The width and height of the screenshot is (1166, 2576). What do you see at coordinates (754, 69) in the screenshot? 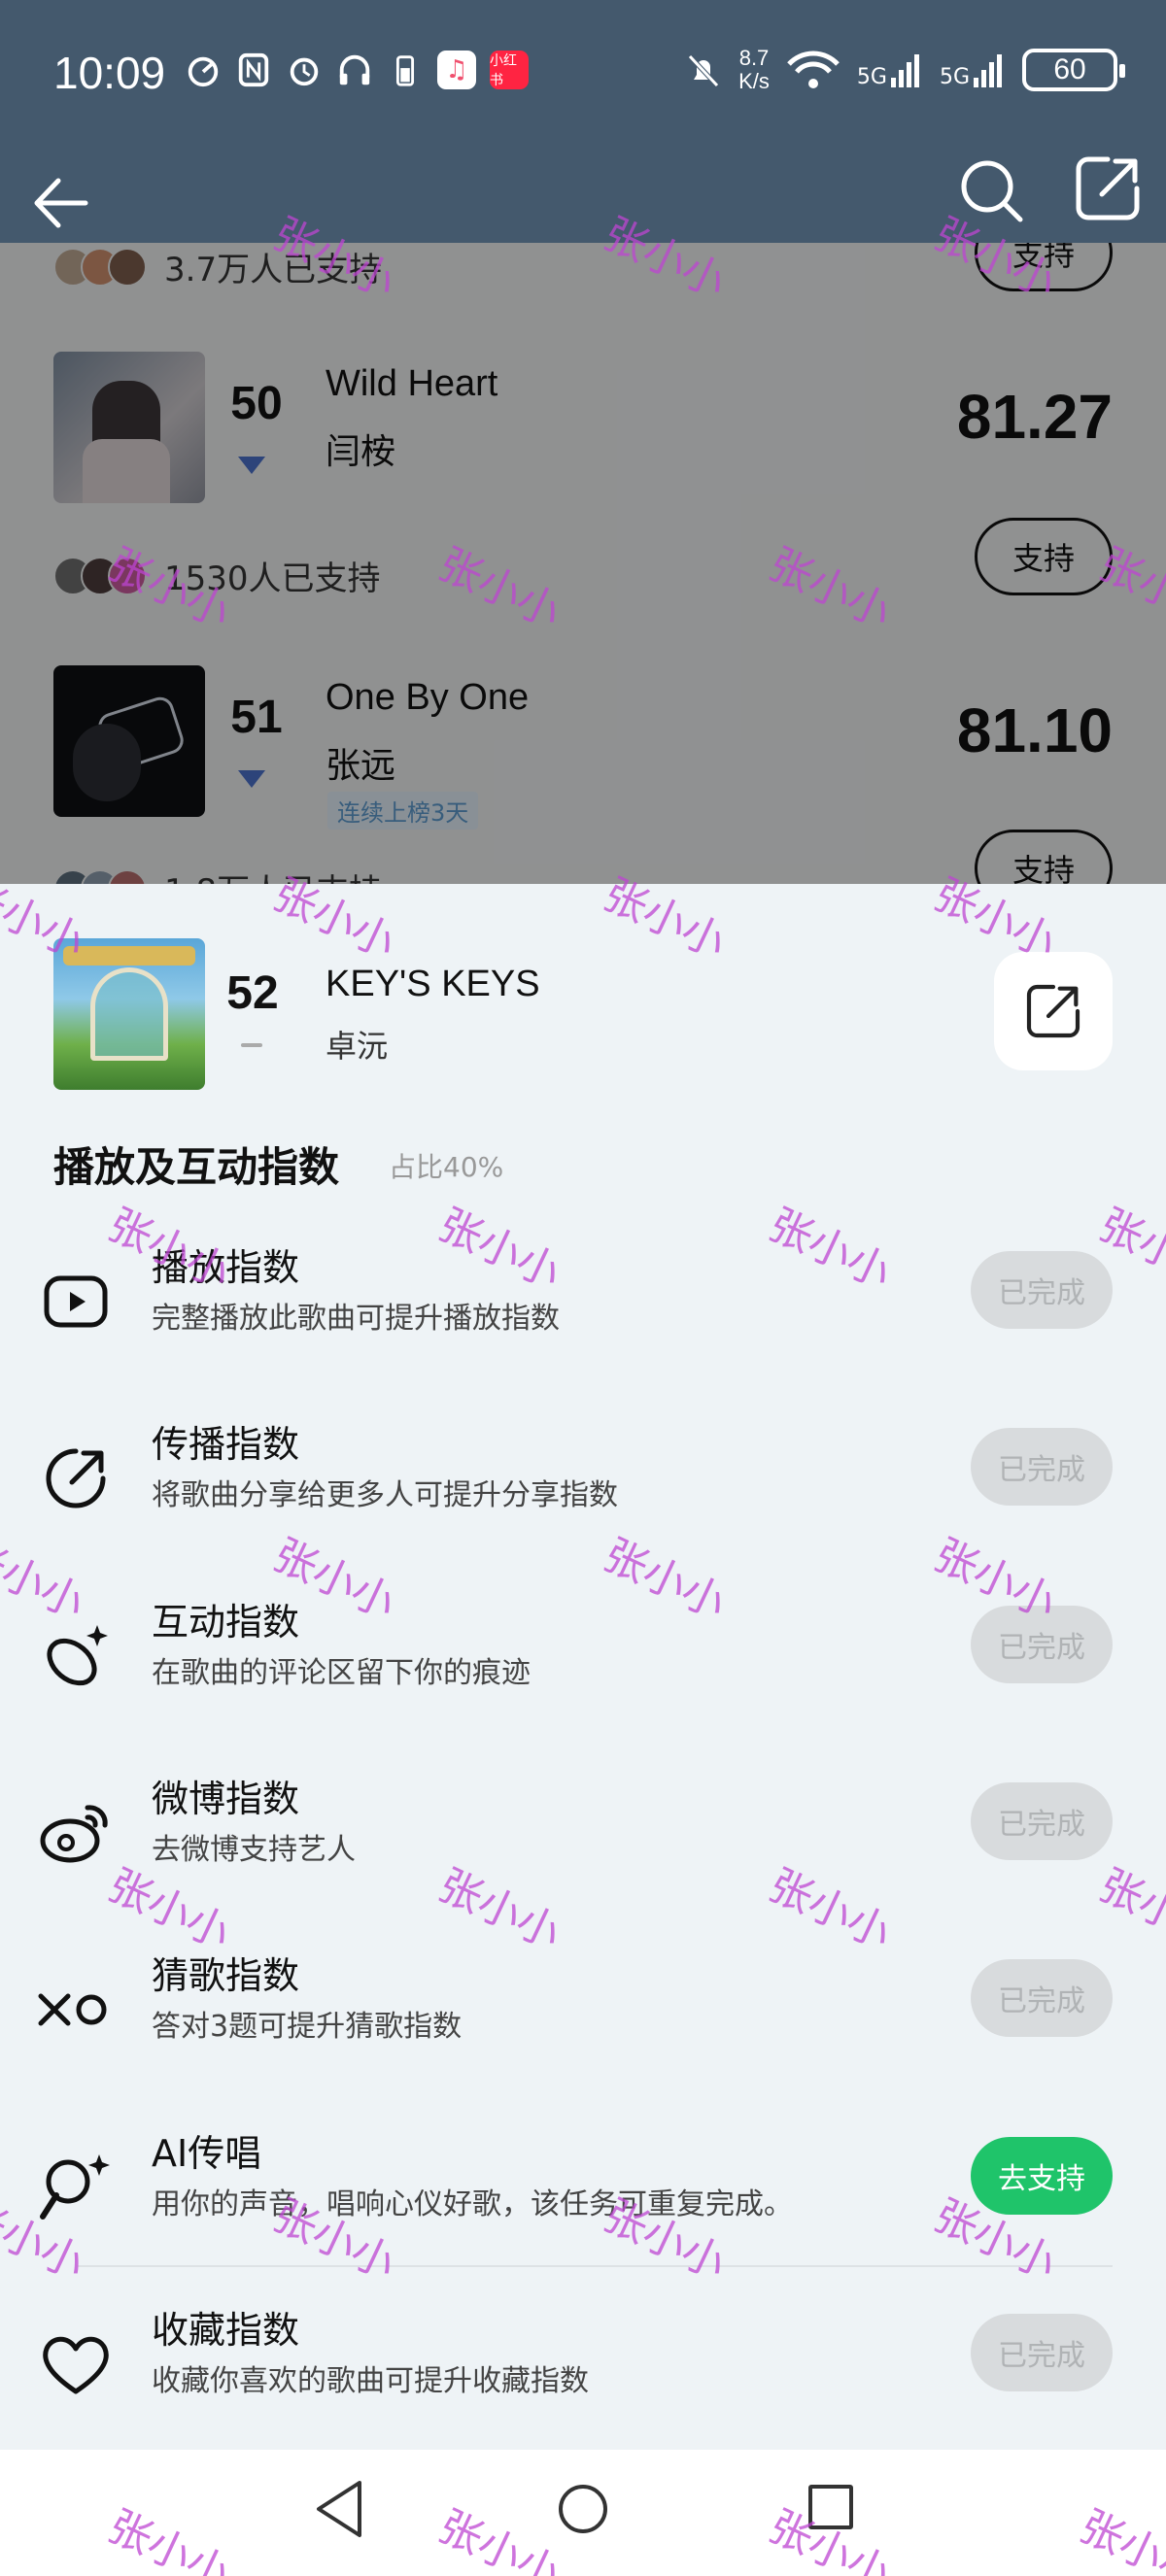
I see `net-speed: 8.7 K/s` at bounding box center [754, 69].